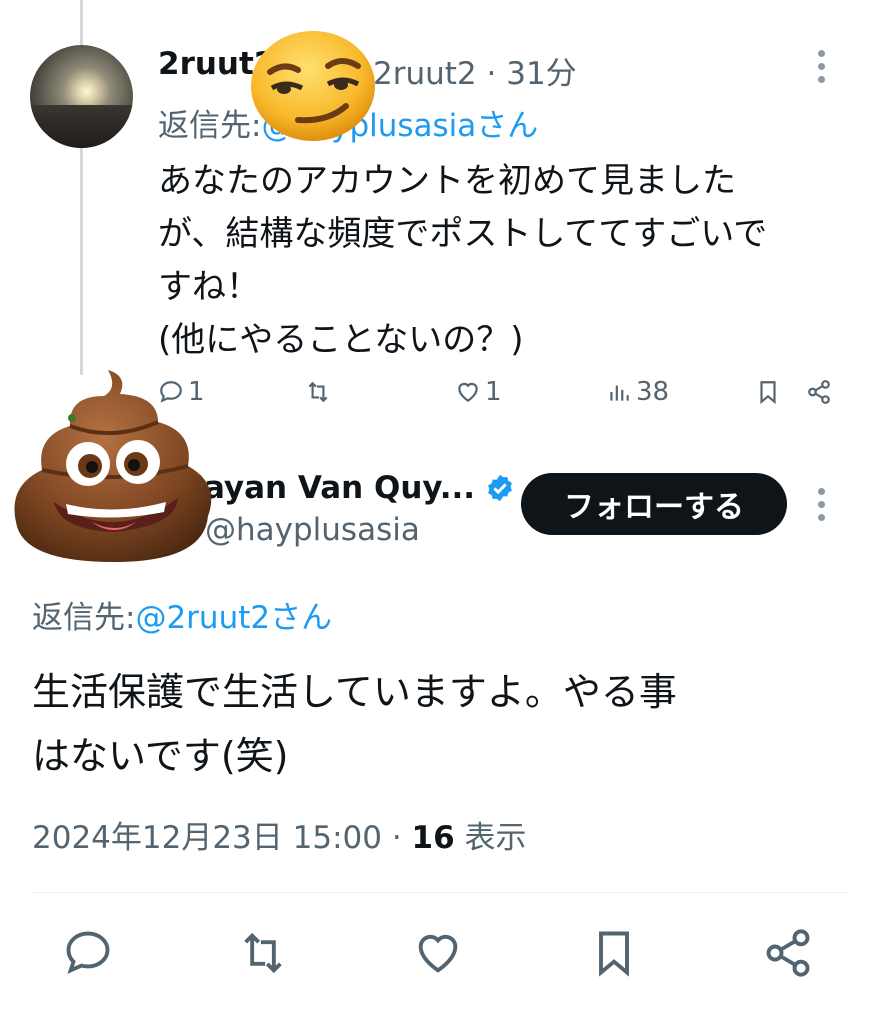 This screenshot has width=878, height=1024. I want to click on tweet-meta: 2024年12月23日 15:00 · 16 表示, so click(279, 834).